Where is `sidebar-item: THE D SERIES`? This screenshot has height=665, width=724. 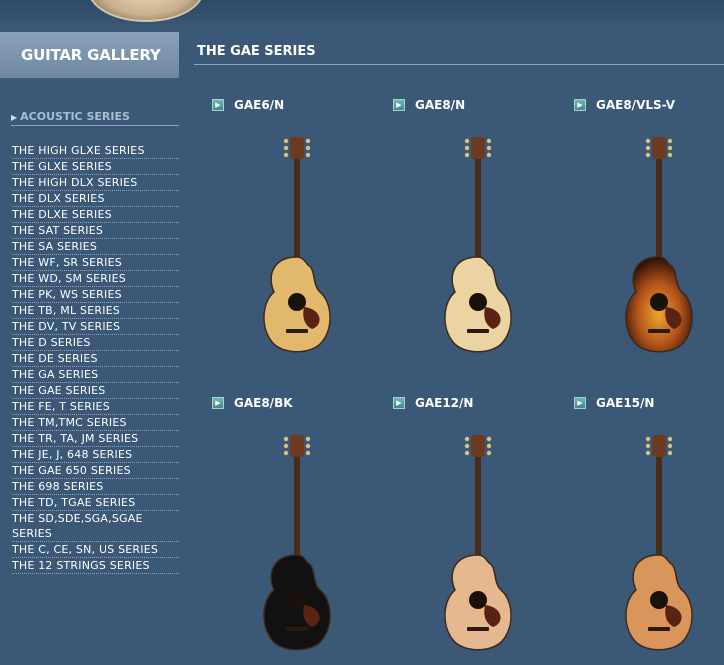 sidebar-item: THE D SERIES is located at coordinates (95, 343).